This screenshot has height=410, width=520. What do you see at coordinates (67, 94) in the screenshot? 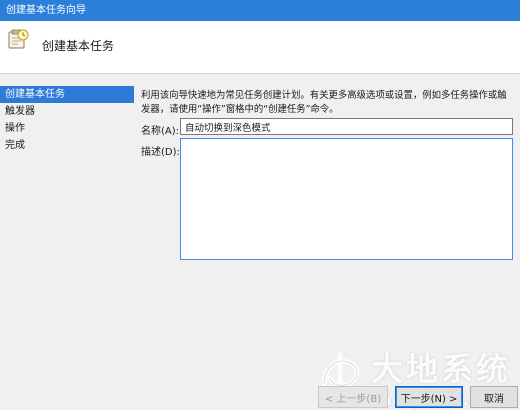
I see `step-create-basic-task: 创建基本任务` at bounding box center [67, 94].